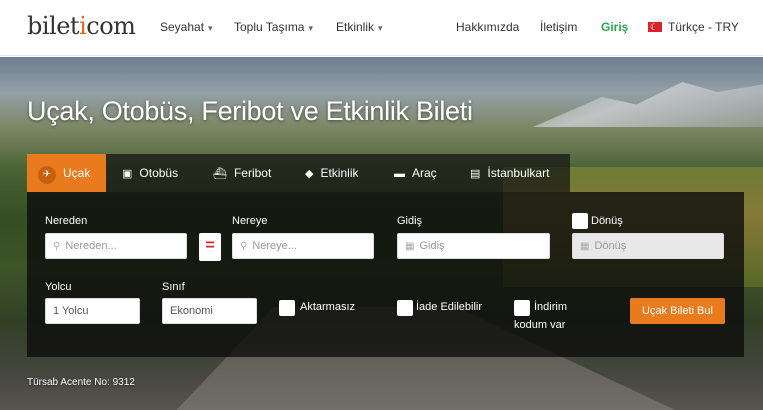 The image size is (763, 410). I want to click on swap-icon: =, so click(210, 245).